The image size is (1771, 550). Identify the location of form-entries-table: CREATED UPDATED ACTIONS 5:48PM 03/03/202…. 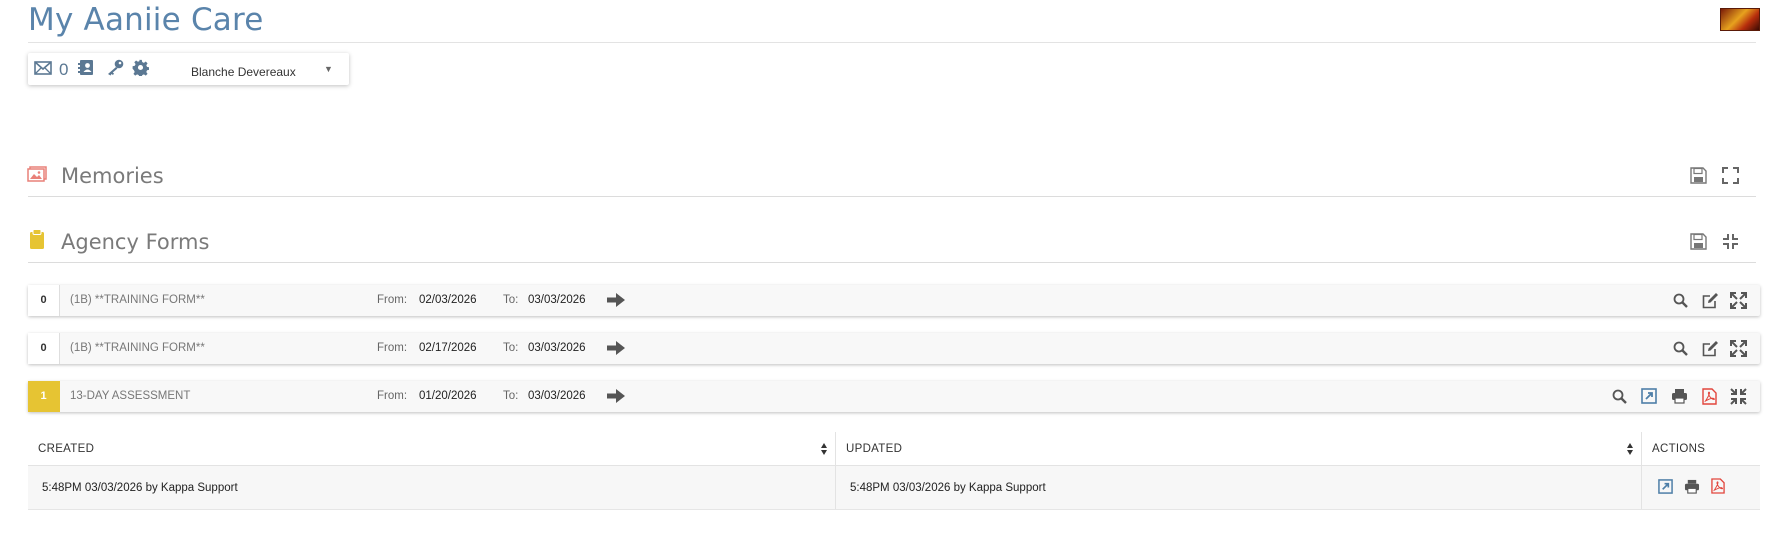
(894, 471).